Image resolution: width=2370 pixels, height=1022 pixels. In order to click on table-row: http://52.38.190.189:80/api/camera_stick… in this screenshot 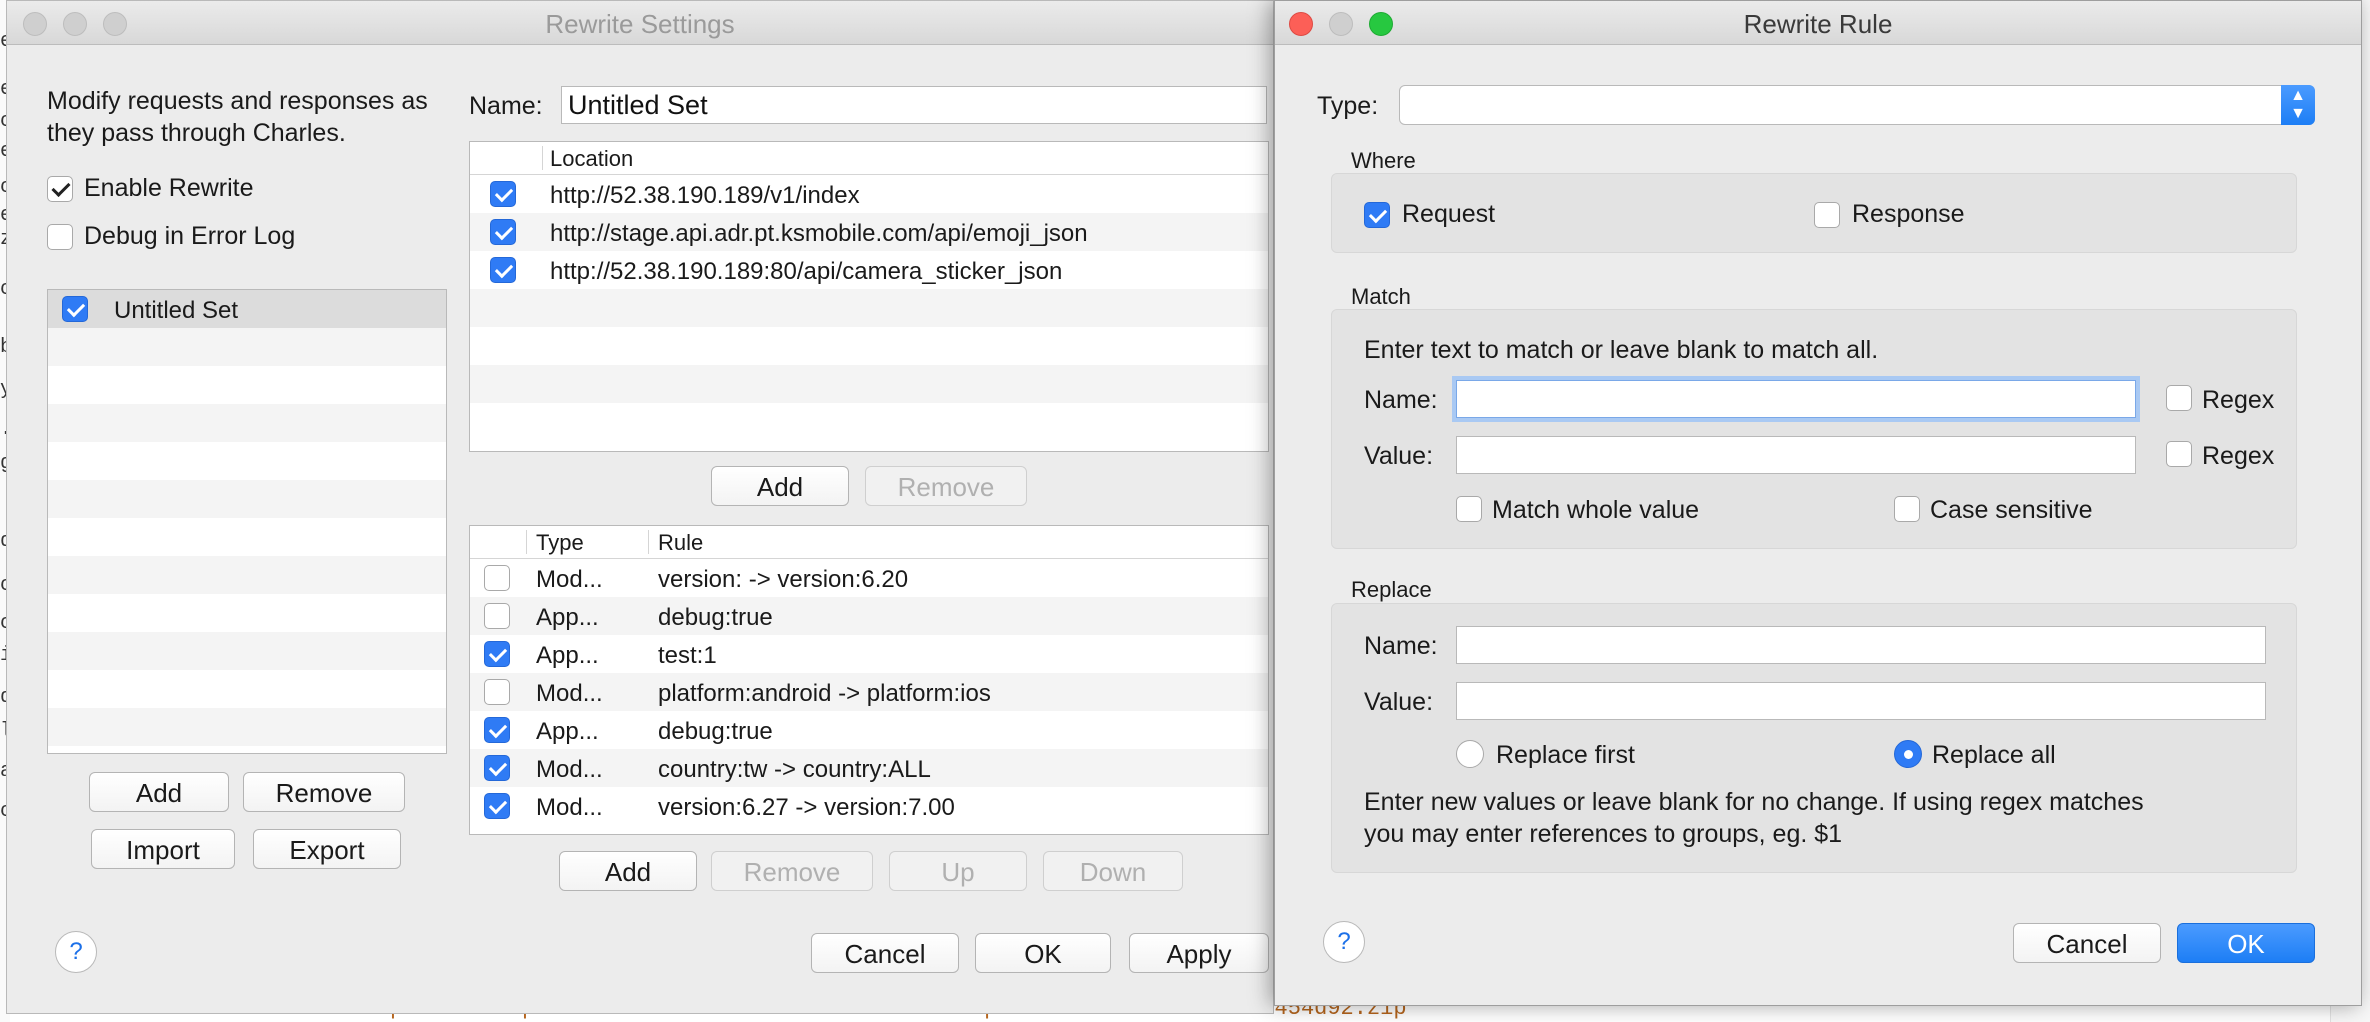, I will do `click(869, 270)`.